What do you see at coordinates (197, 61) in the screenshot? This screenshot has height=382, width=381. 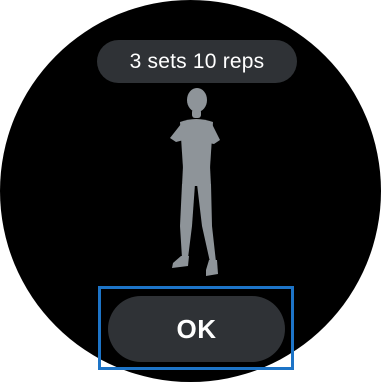 I see `sets-reps-badge: 3 sets 10 reps` at bounding box center [197, 61].